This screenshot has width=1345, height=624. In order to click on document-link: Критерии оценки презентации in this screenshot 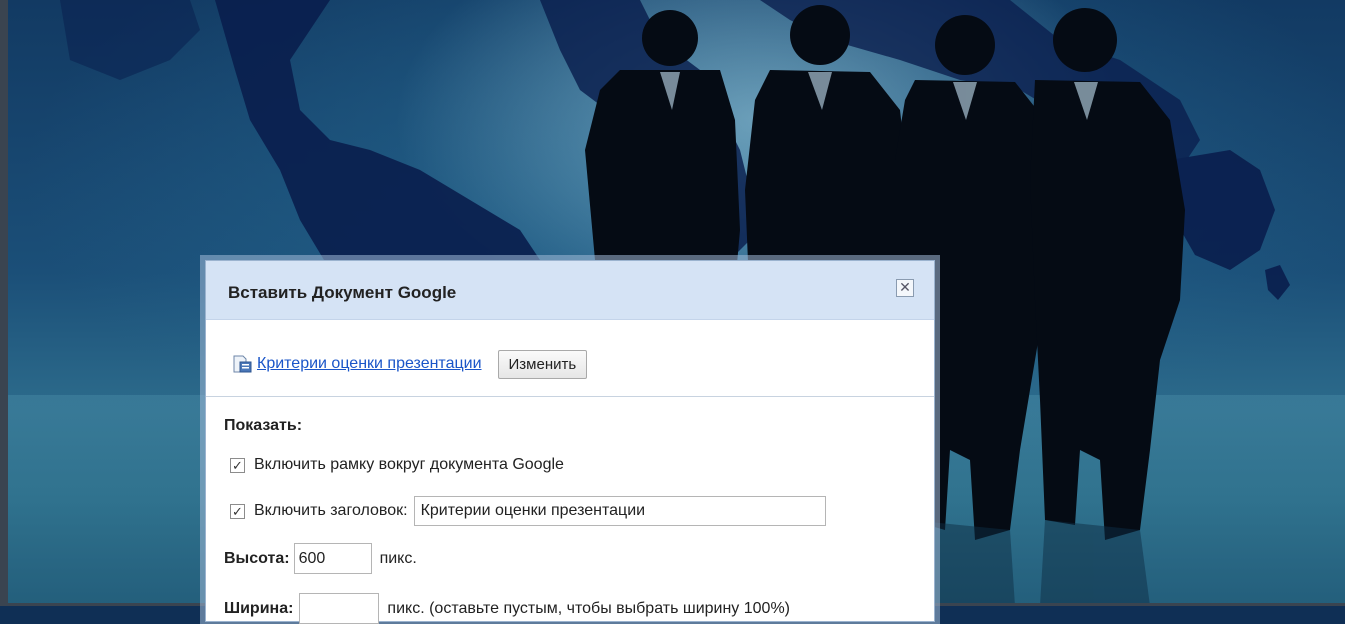, I will do `click(369, 364)`.